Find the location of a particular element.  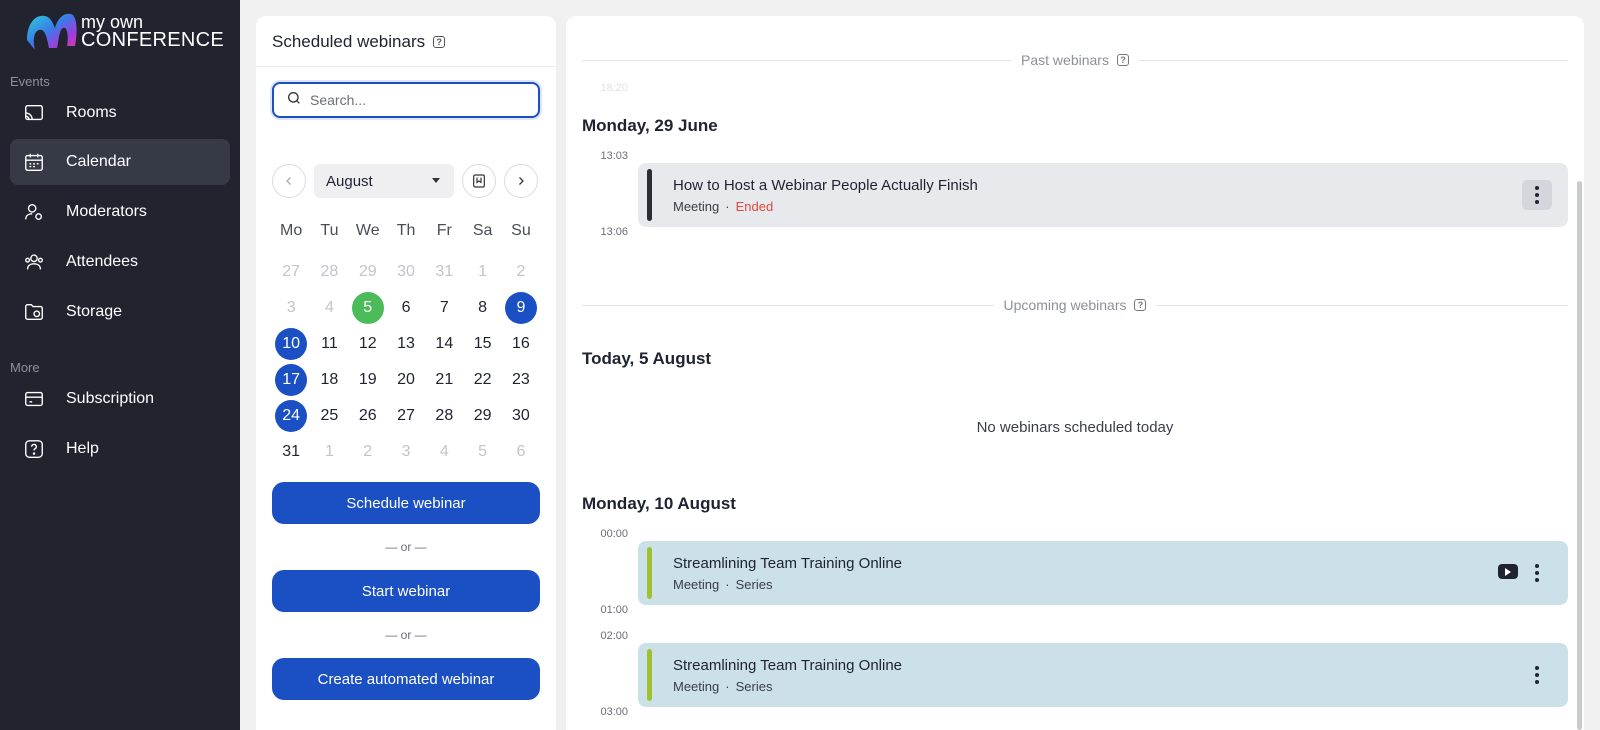

sidebar-item-rooms: Rooms is located at coordinates (120, 113).